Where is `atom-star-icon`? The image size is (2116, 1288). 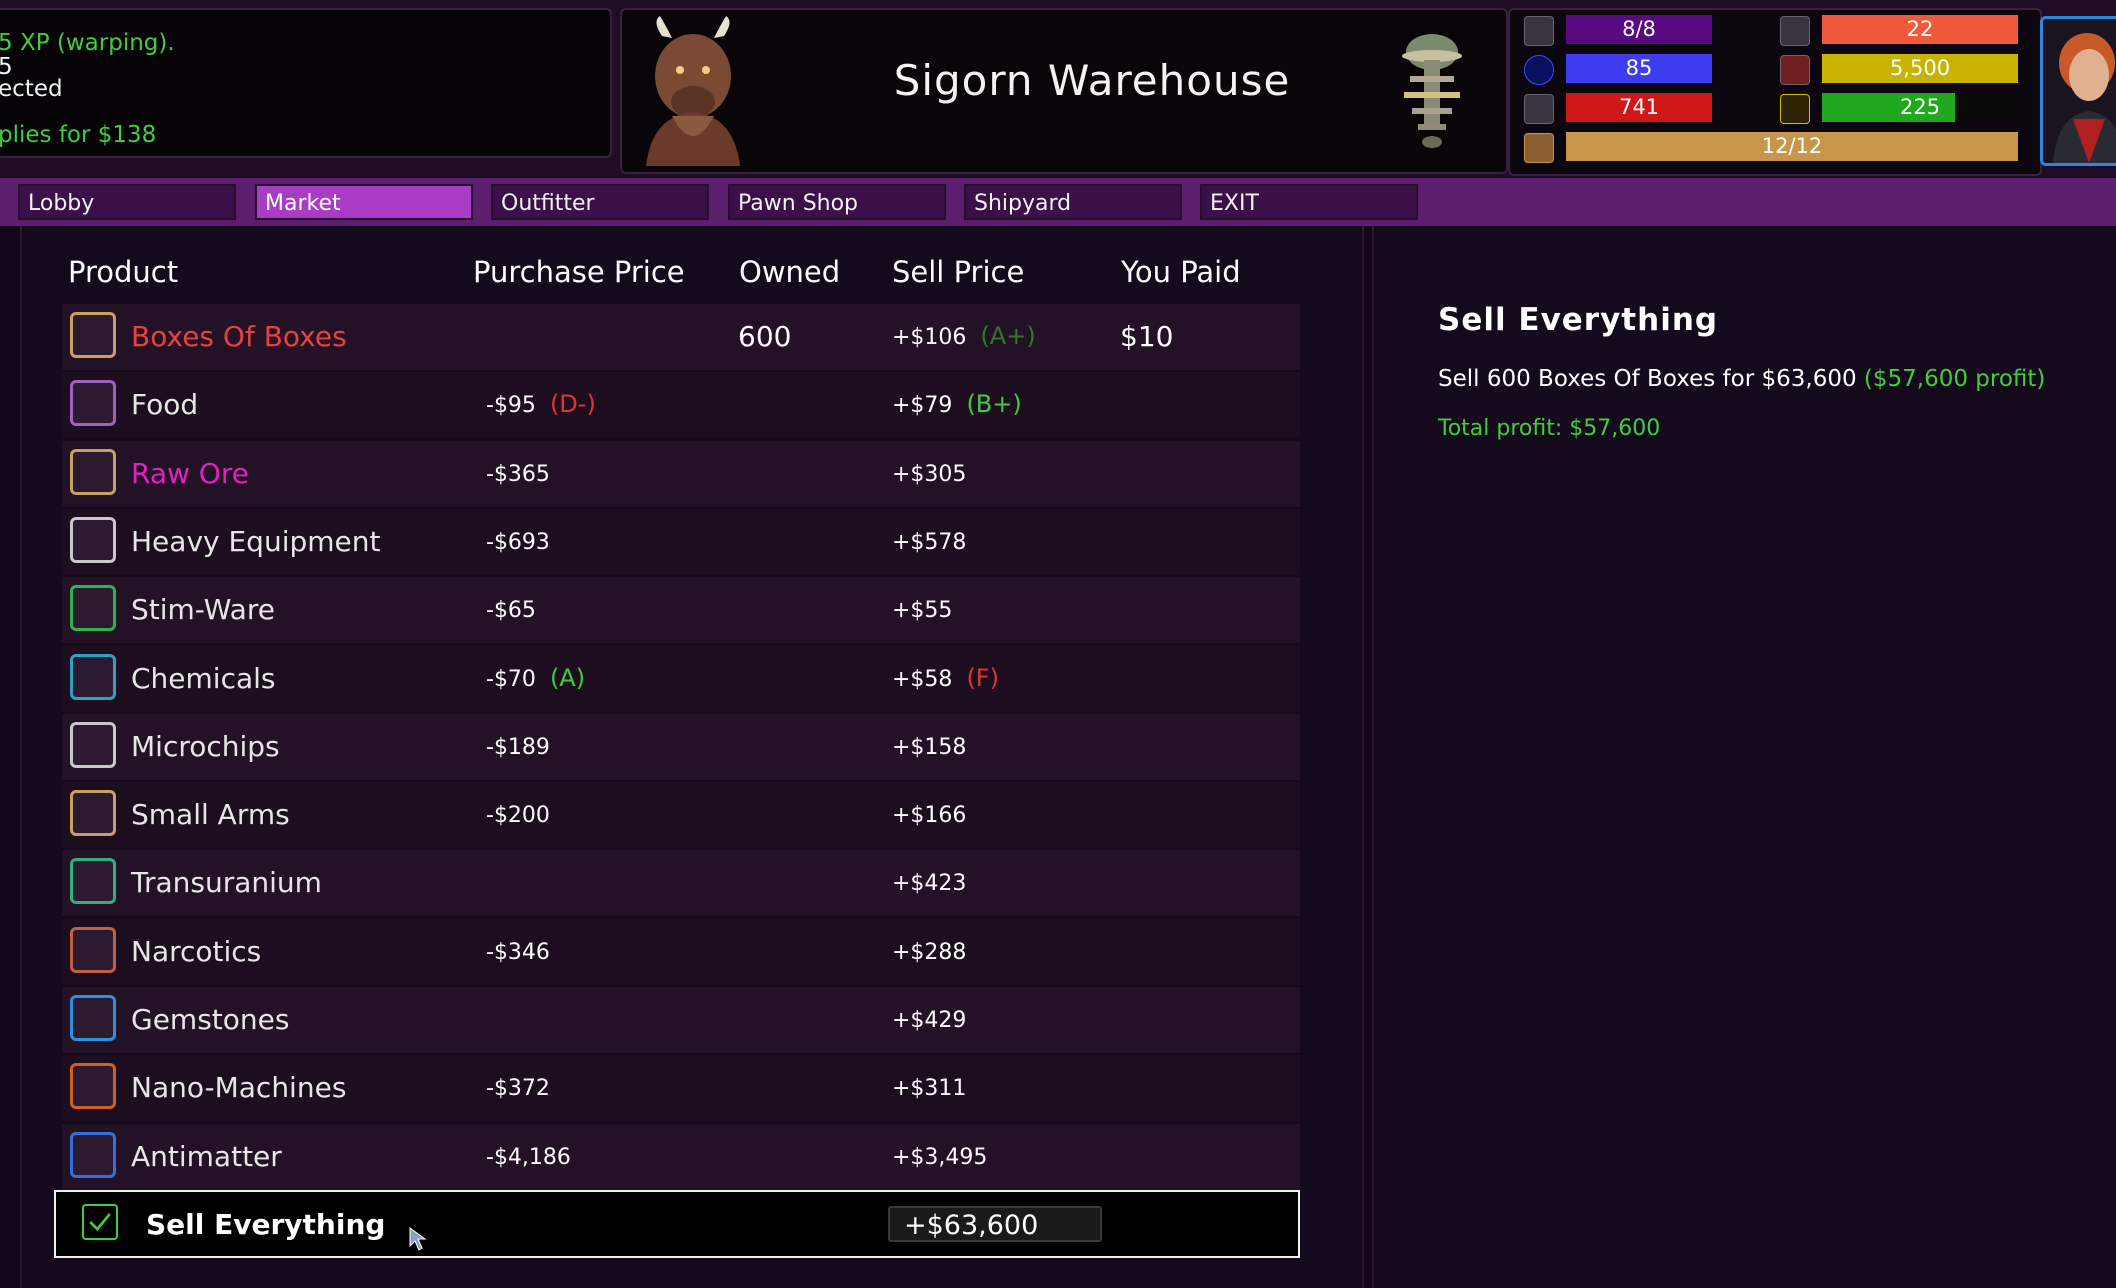
atom-star-icon is located at coordinates (93, 881).